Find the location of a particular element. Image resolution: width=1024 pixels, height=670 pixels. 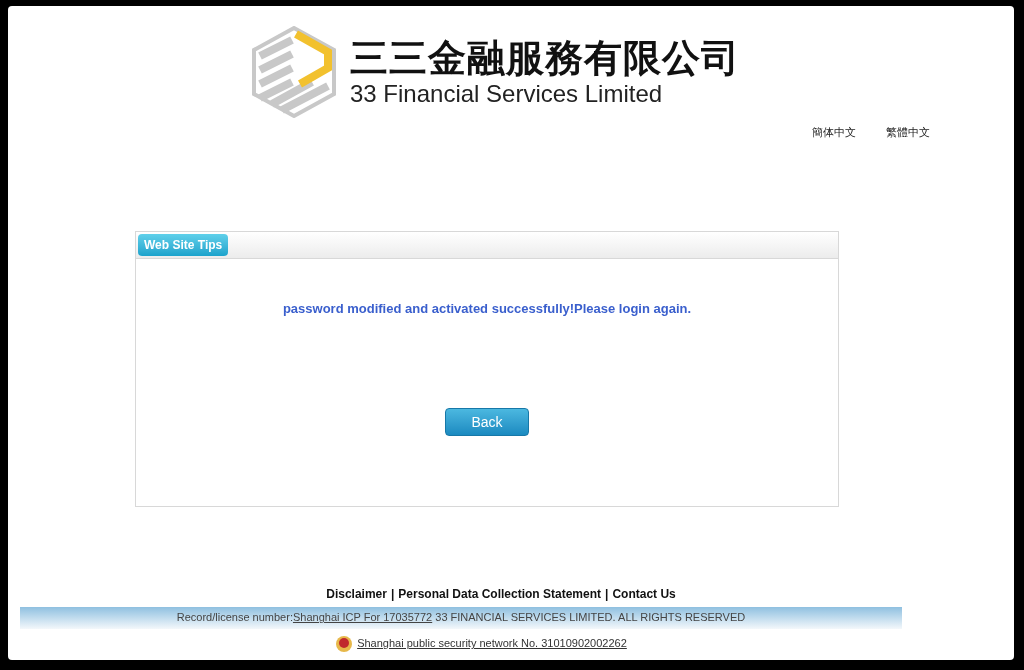

language-link: 簡体中文 is located at coordinates (834, 132).